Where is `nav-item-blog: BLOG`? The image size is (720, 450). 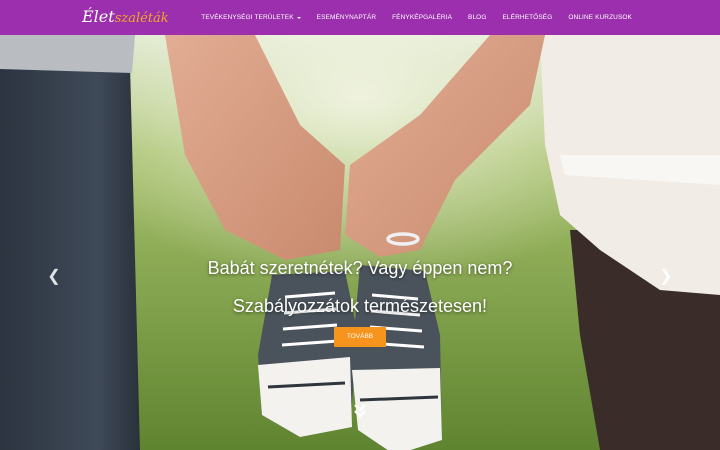 nav-item-blog: BLOG is located at coordinates (477, 17).